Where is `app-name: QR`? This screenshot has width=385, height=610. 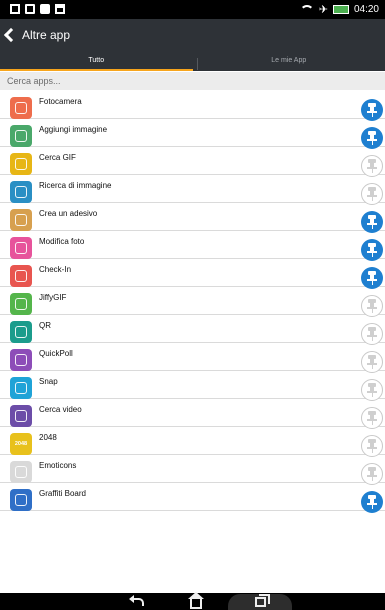
app-name: QR is located at coordinates (45, 325).